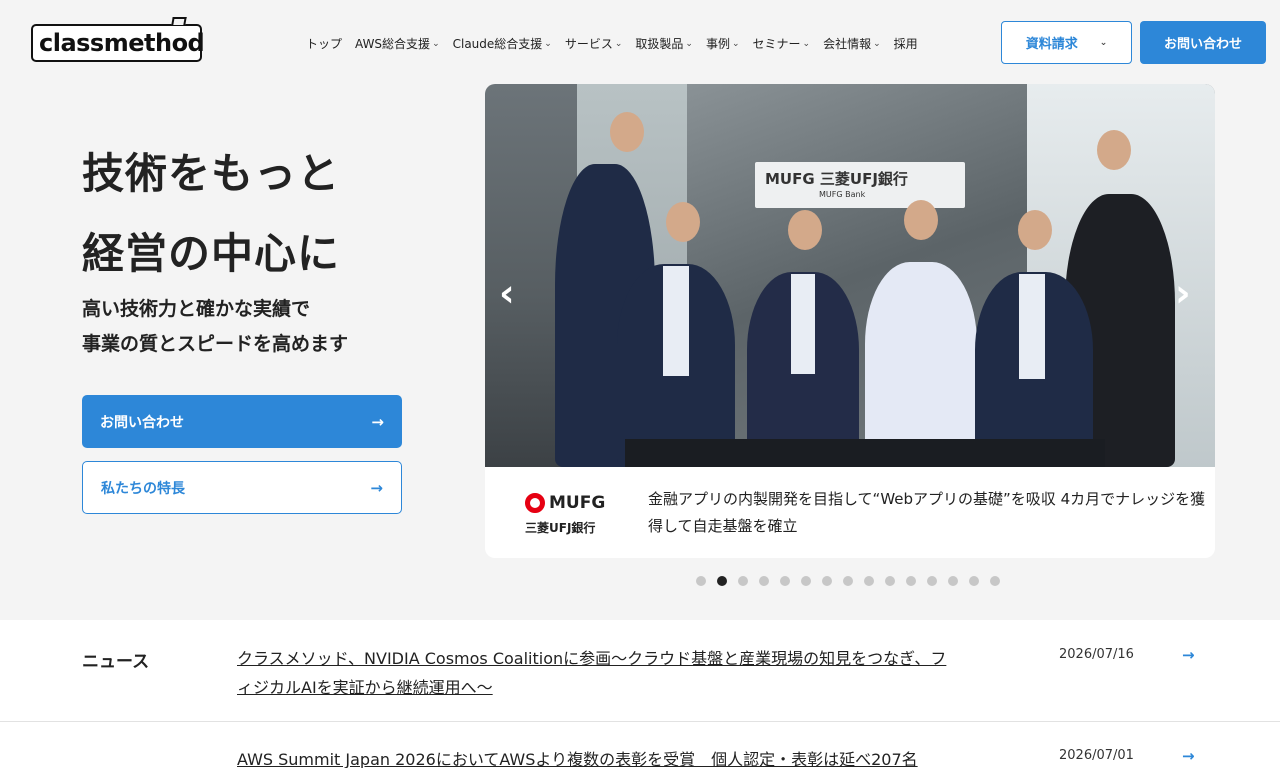 Image resolution: width=1280 pixels, height=768 pixels. I want to click on logo-notch, so click(179, 21).